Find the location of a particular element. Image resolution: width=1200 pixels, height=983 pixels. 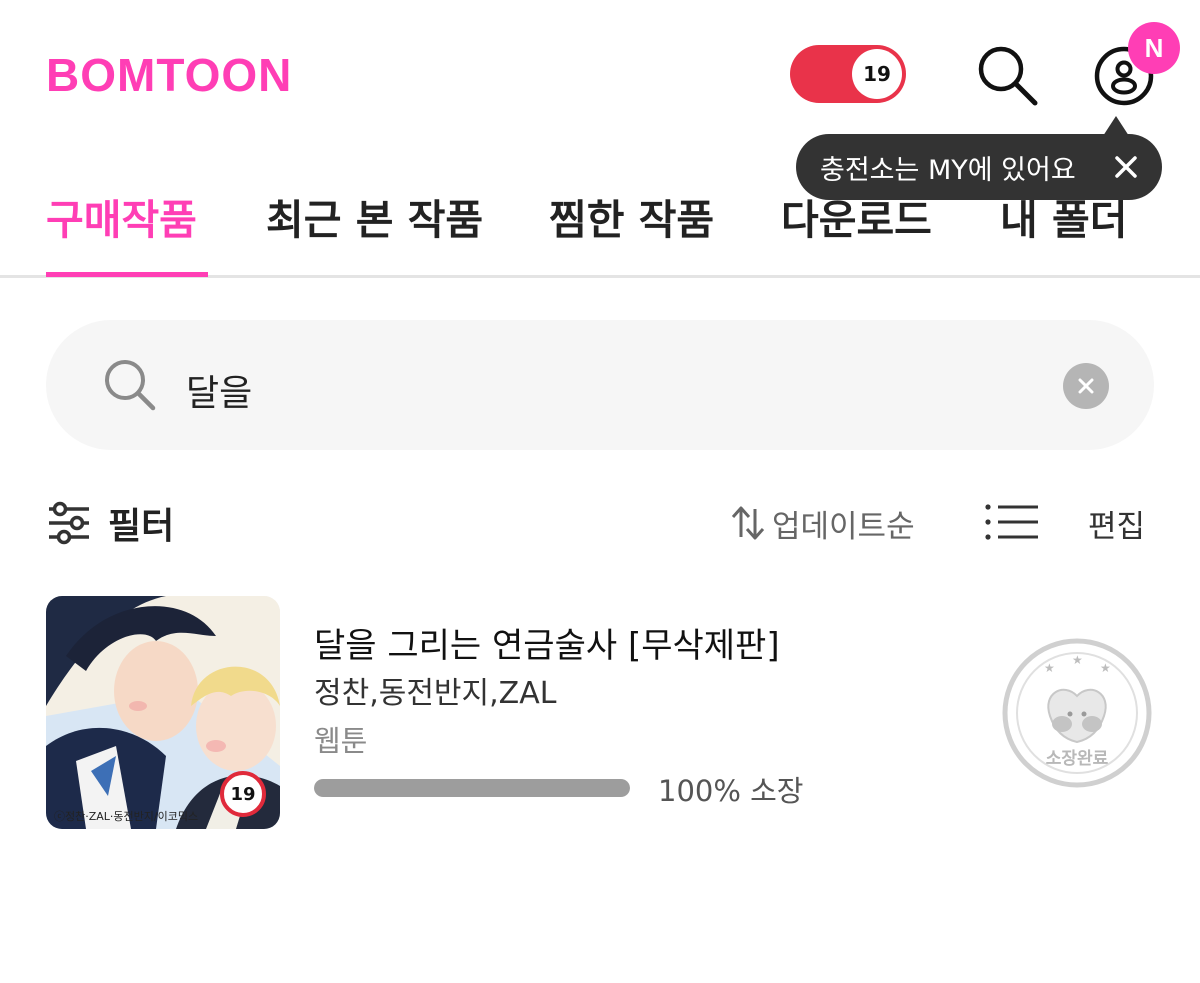

search-input: 달을 is located at coordinates (219, 390).